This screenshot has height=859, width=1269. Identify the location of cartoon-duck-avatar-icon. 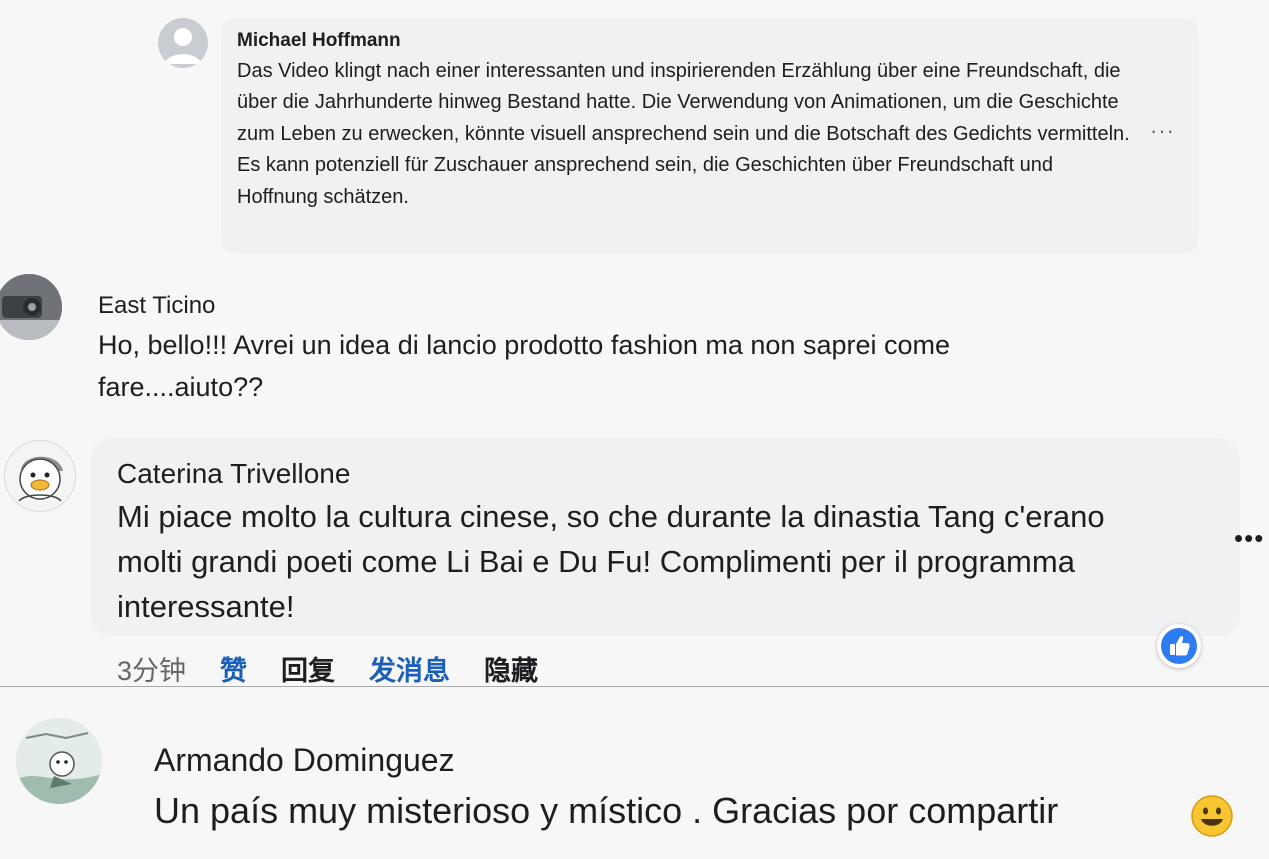
(40, 476).